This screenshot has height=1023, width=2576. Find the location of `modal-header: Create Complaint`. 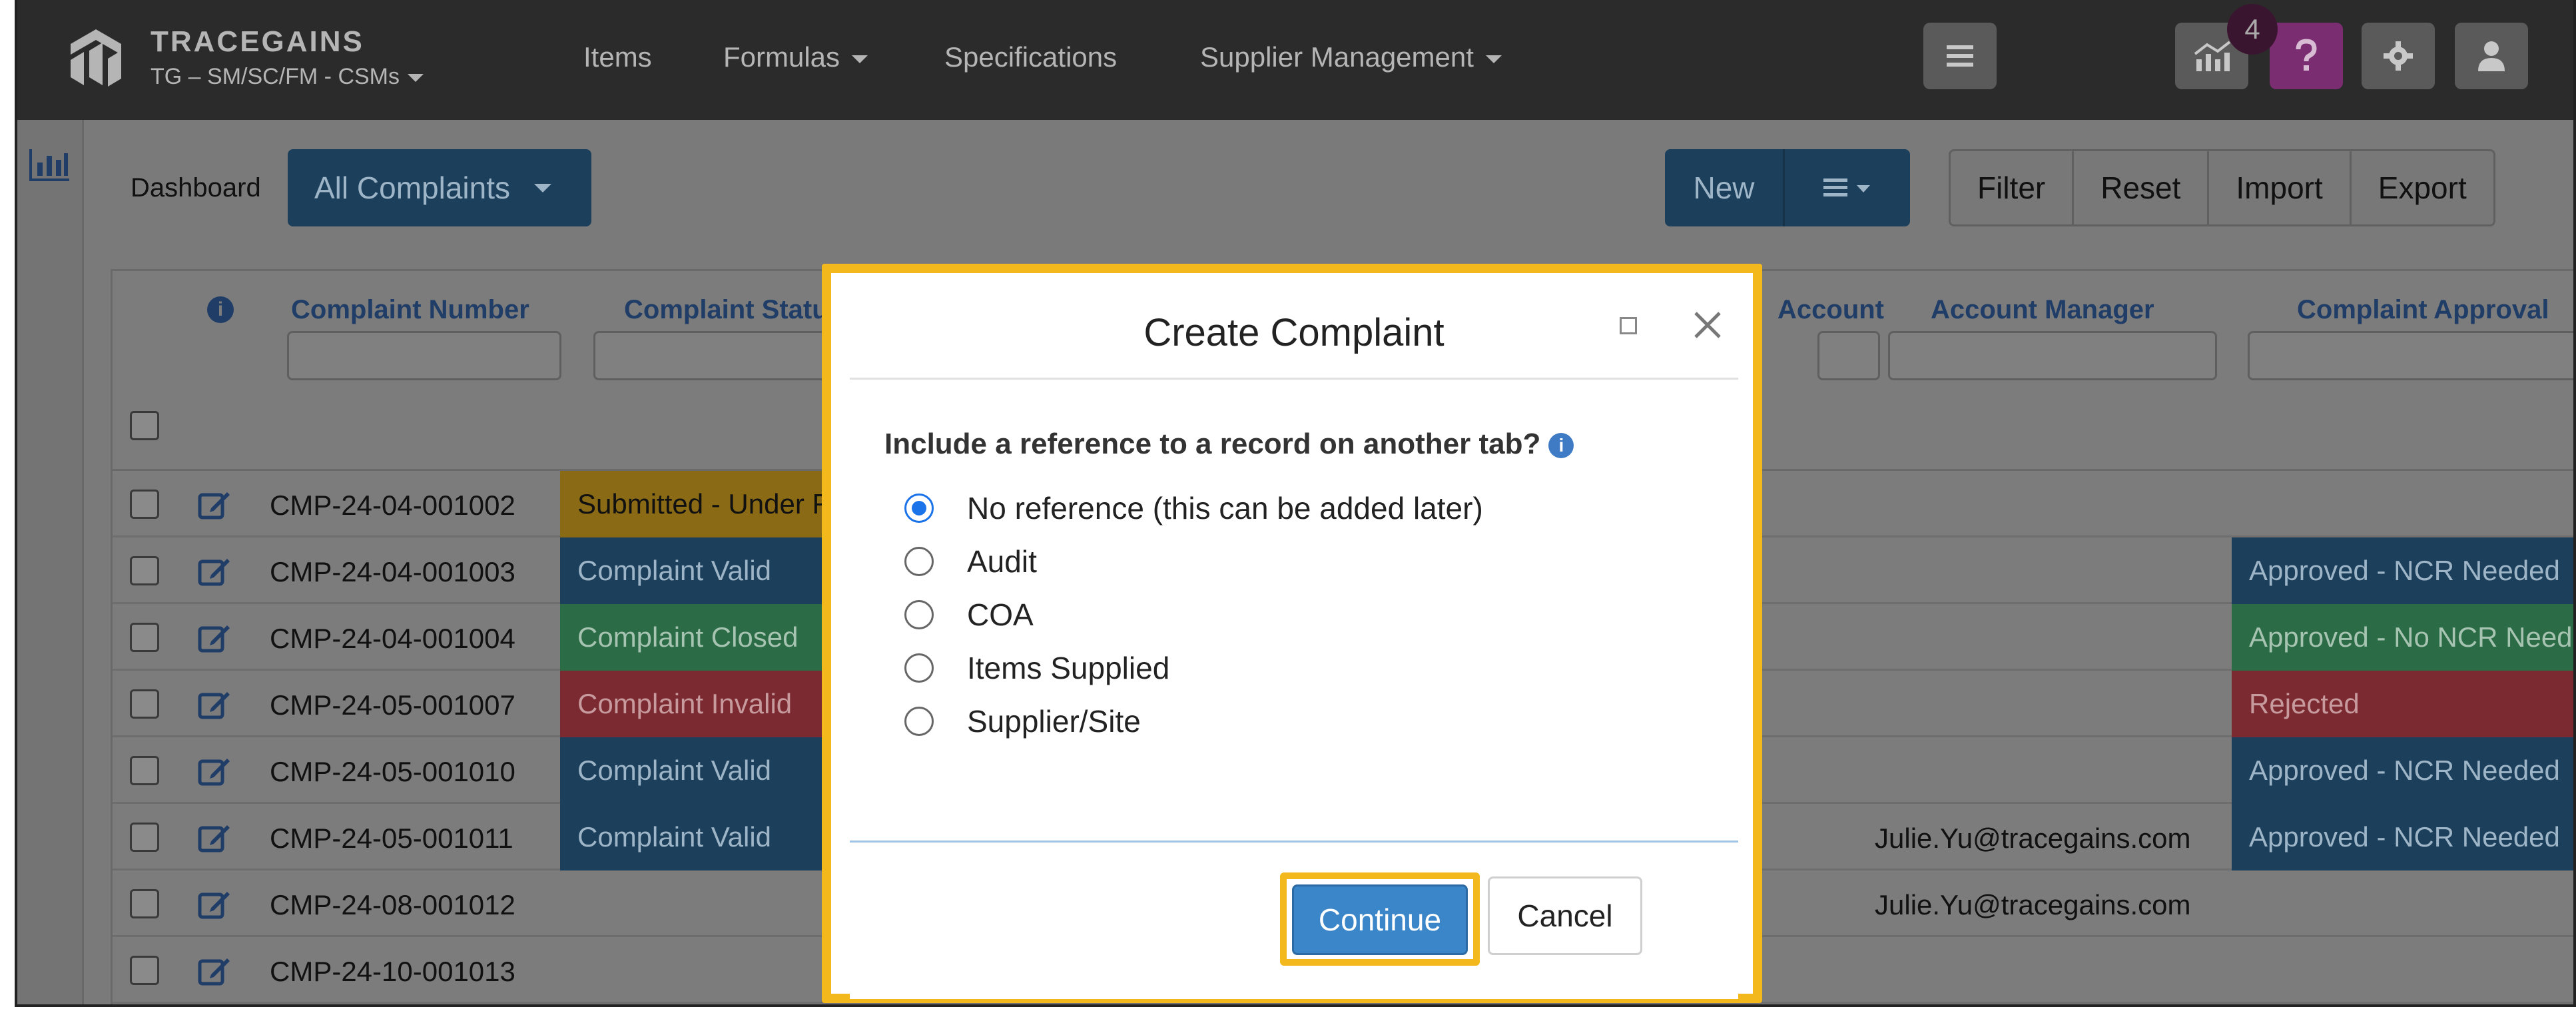

modal-header: Create Complaint is located at coordinates (1294, 335).